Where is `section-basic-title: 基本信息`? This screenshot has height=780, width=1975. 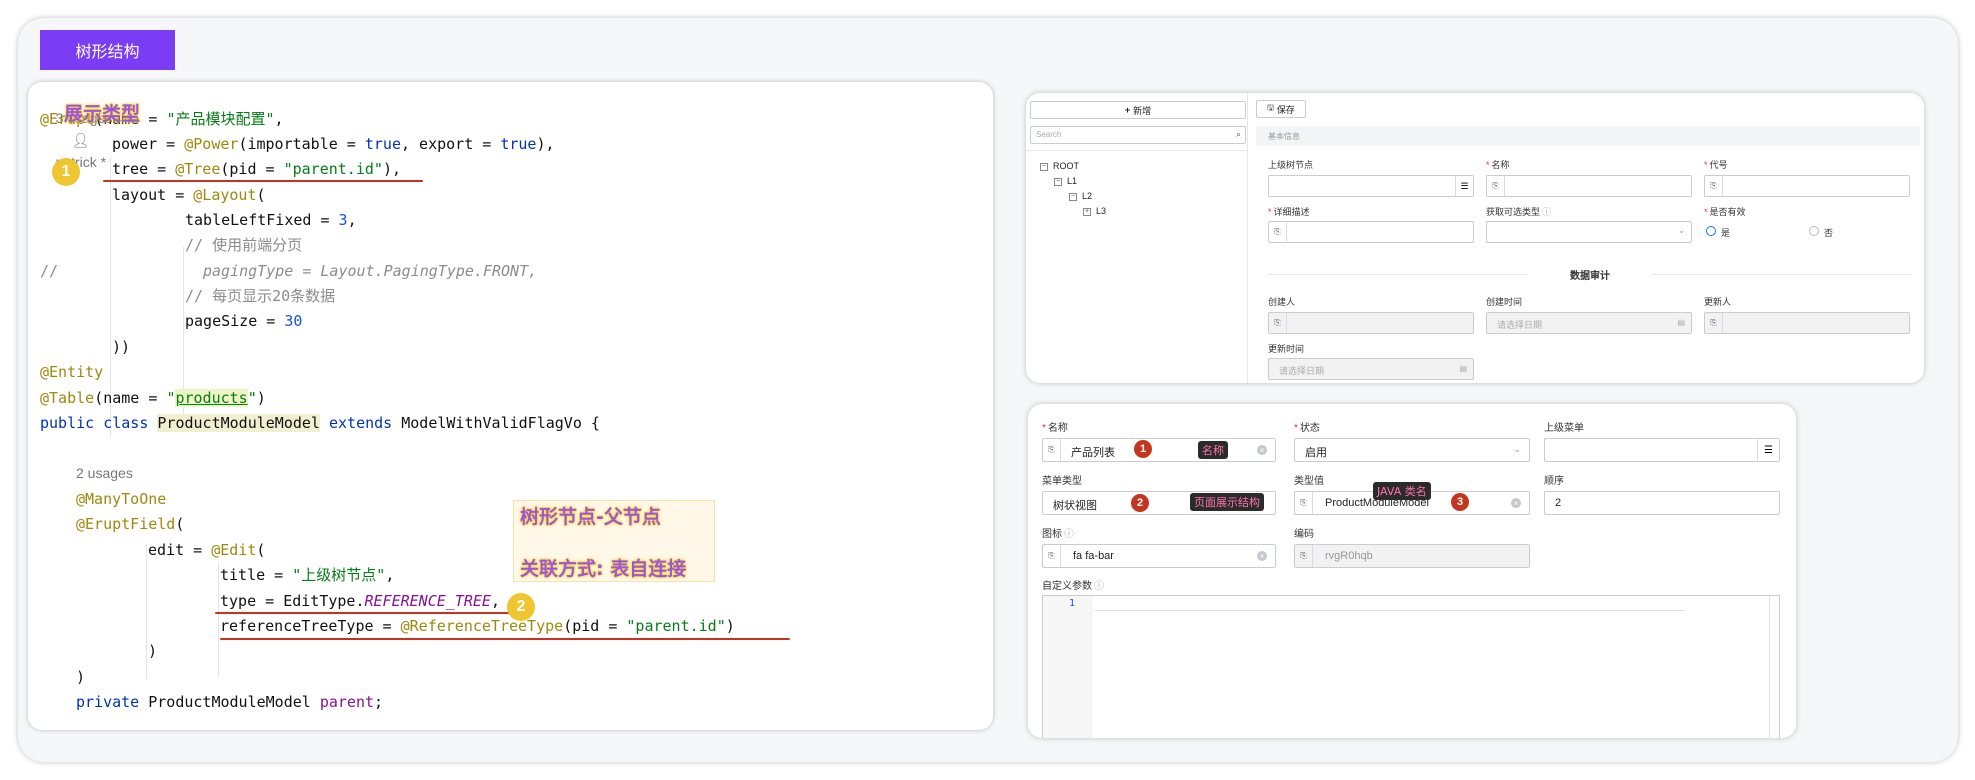
section-basic-title: 基本信息 is located at coordinates (1284, 136).